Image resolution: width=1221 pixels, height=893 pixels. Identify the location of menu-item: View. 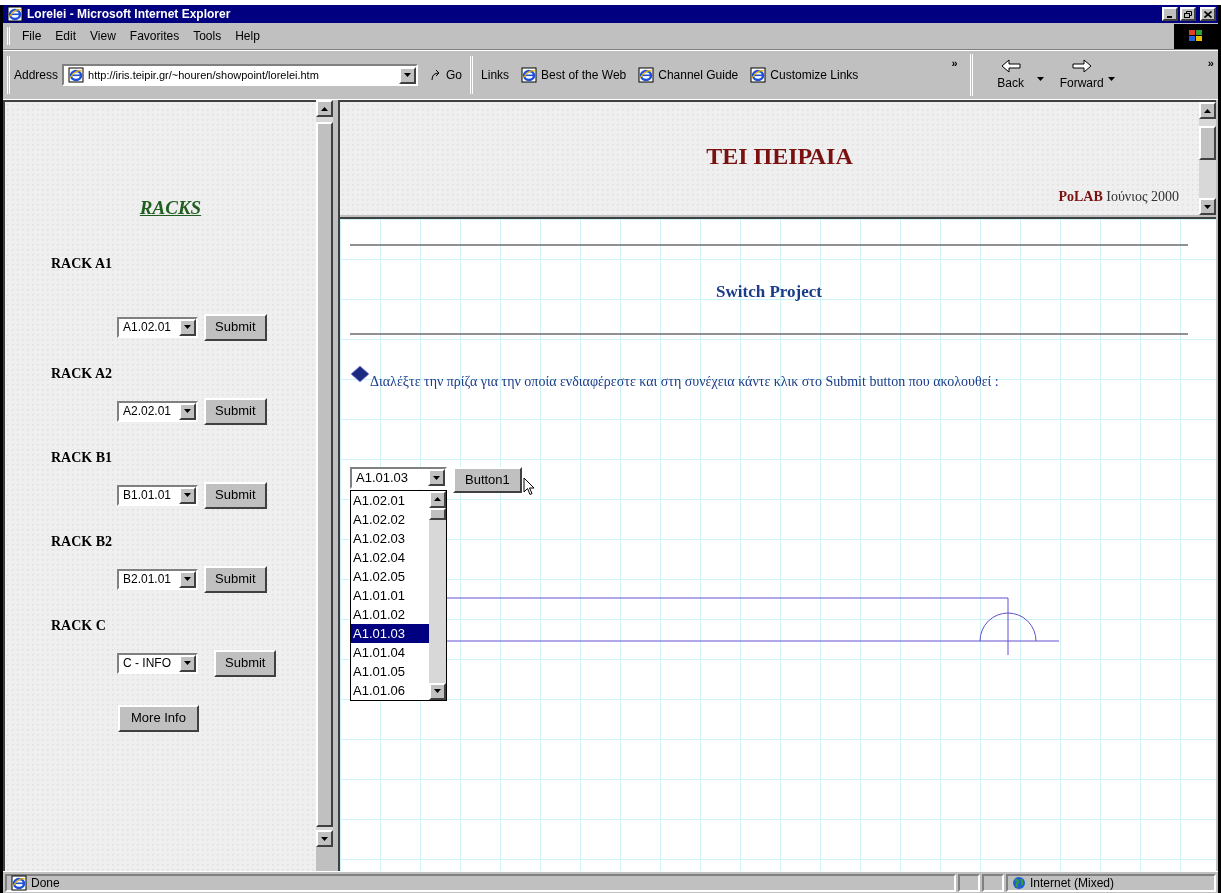
(103, 36).